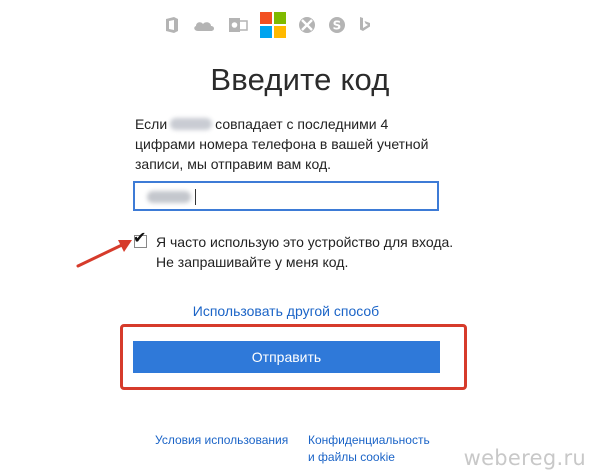  I want to click on text-caret, so click(195, 197).